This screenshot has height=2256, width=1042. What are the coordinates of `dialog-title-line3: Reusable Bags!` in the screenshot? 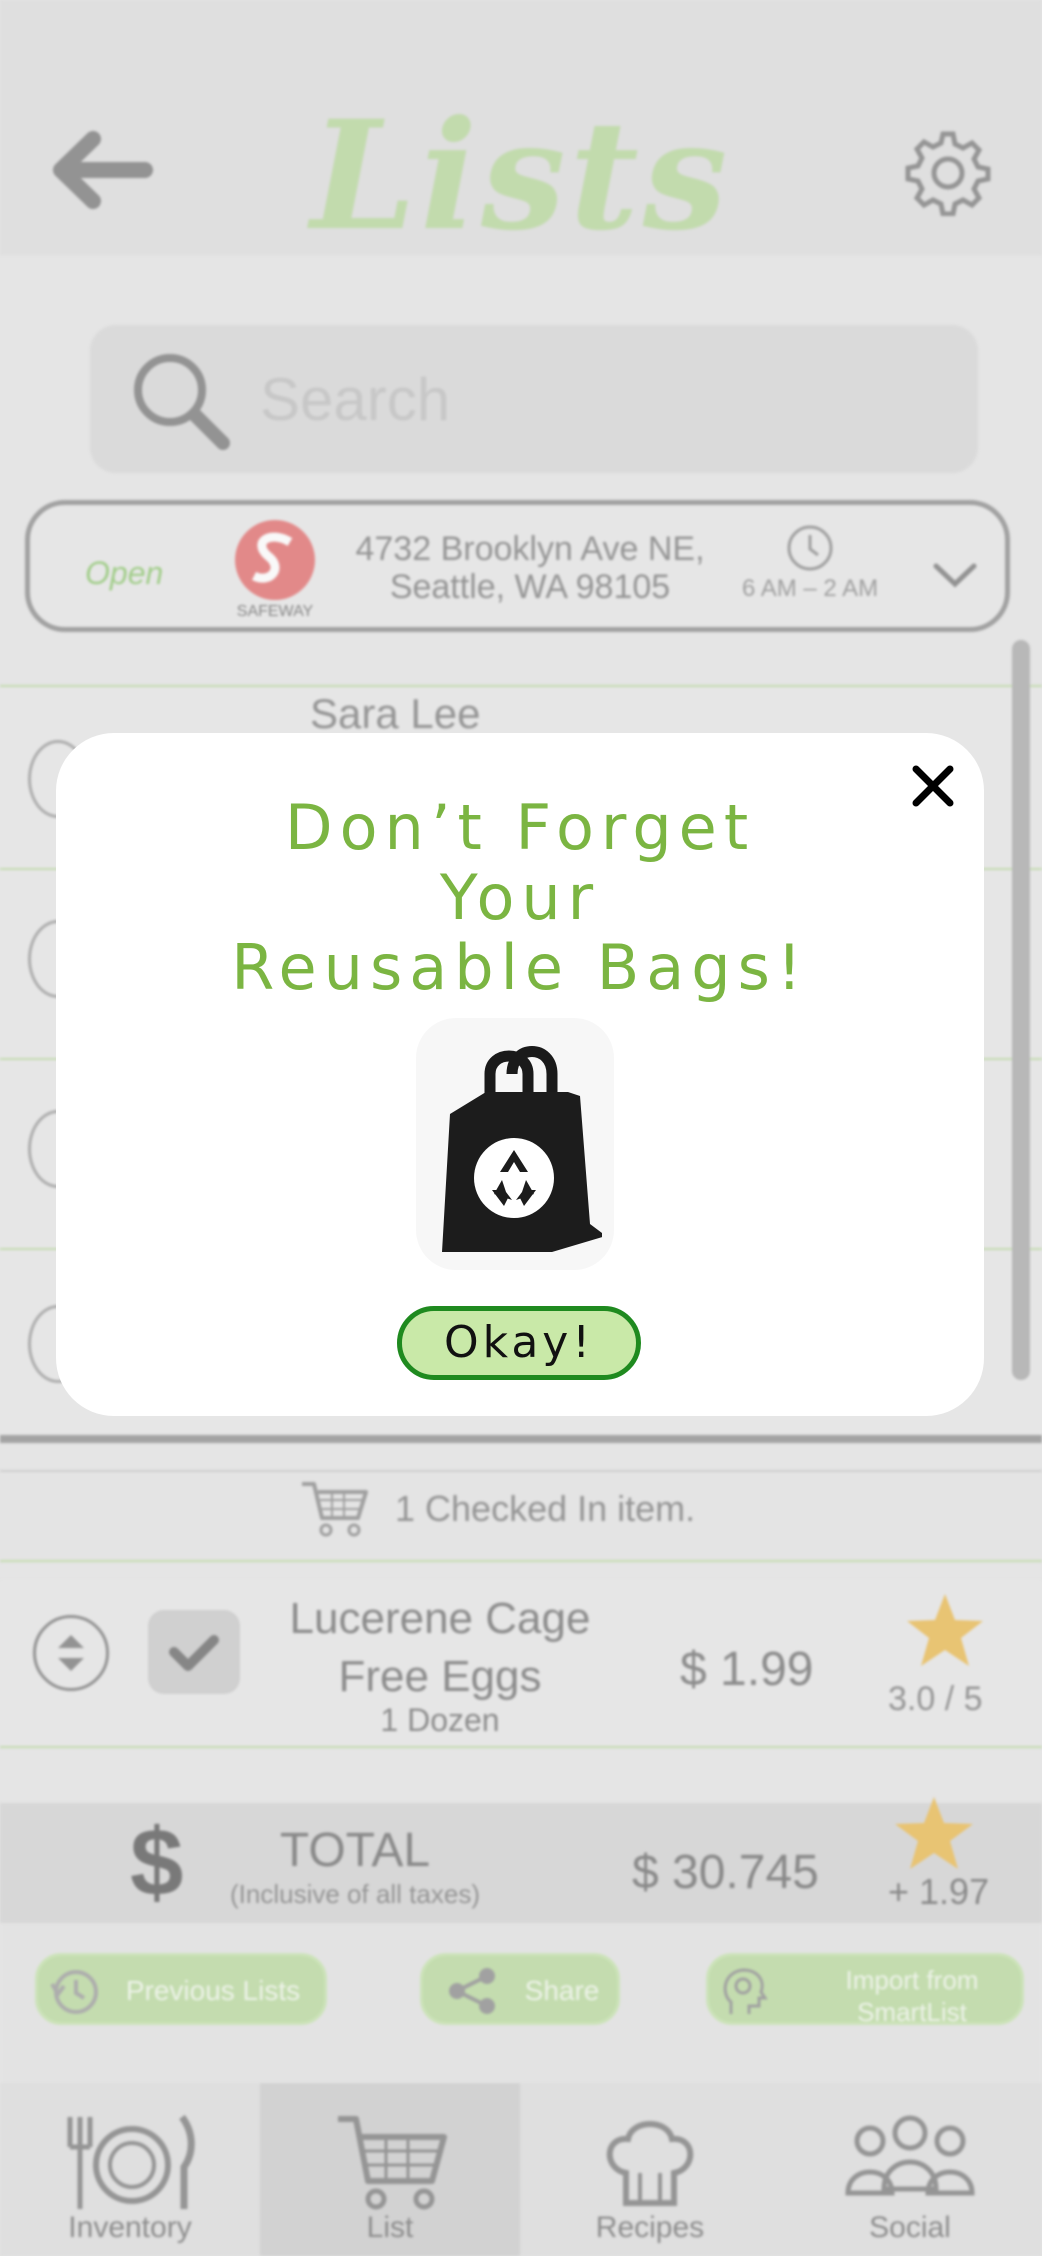 It's located at (520, 967).